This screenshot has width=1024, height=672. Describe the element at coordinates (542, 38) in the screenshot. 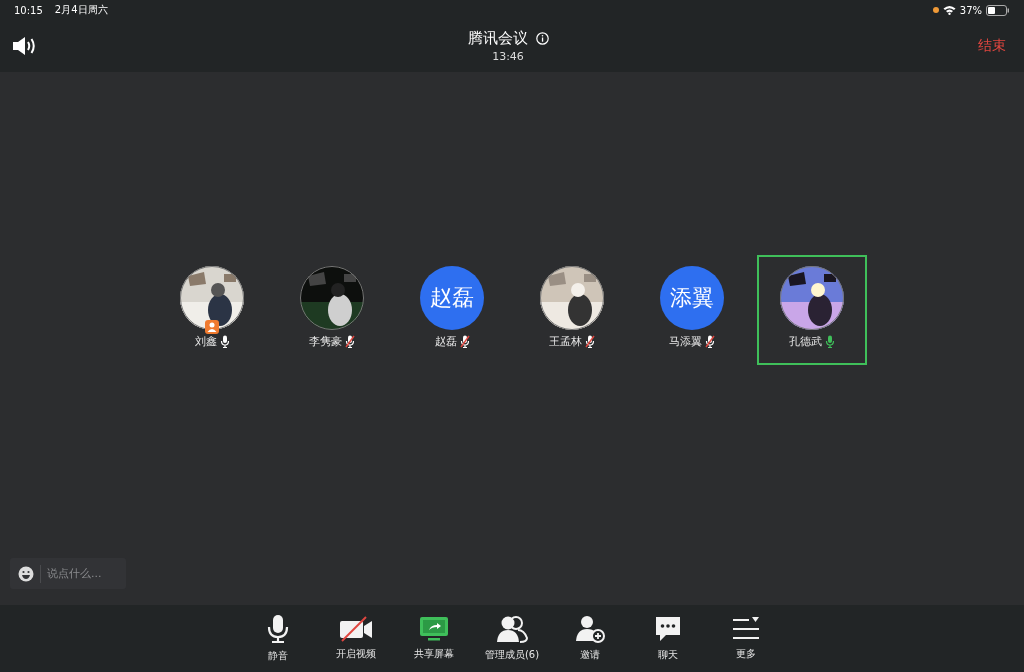

I see `info-icon` at that location.